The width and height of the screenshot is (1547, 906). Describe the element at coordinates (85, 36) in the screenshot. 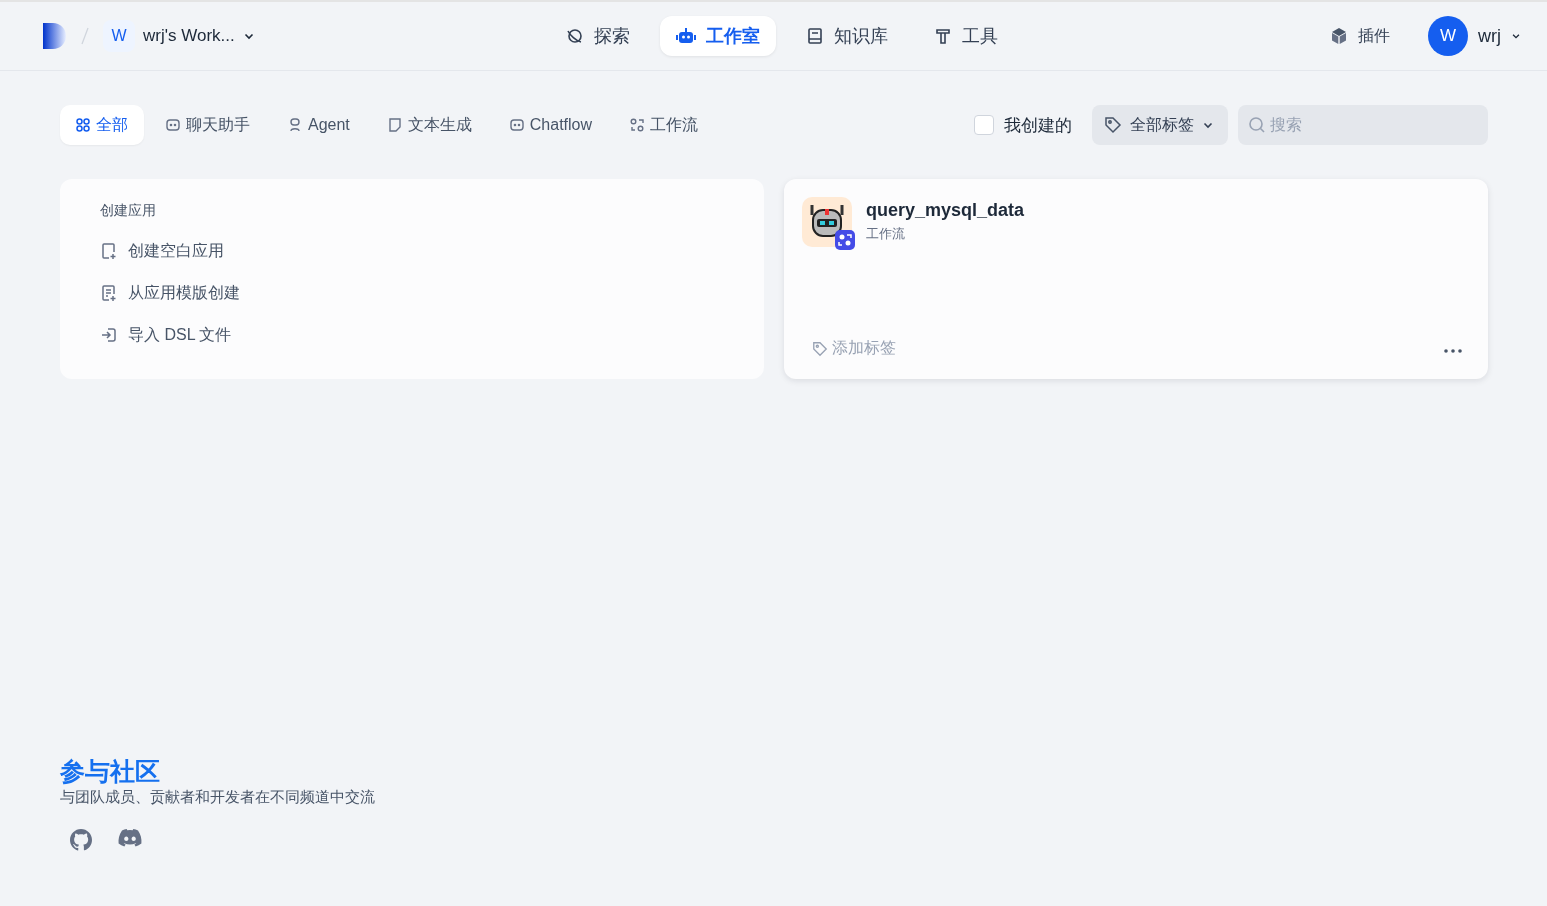

I see `breadcrumb-separator` at that location.